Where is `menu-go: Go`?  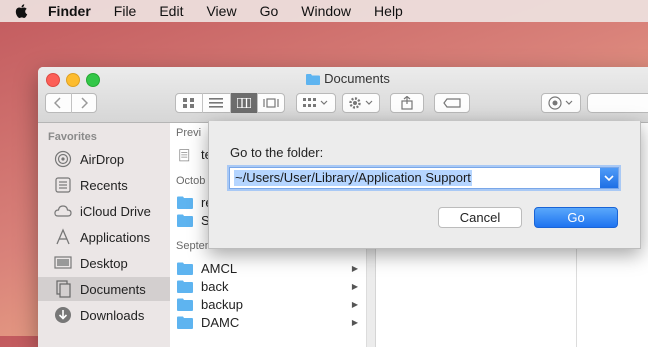 menu-go: Go is located at coordinates (269, 11).